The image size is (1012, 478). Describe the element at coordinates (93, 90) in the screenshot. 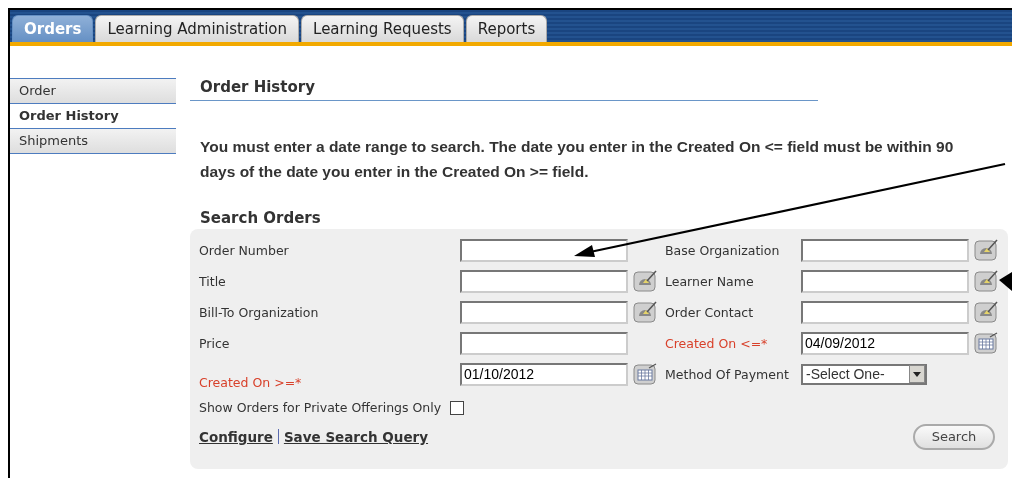

I see `sidebar-item: Order` at that location.